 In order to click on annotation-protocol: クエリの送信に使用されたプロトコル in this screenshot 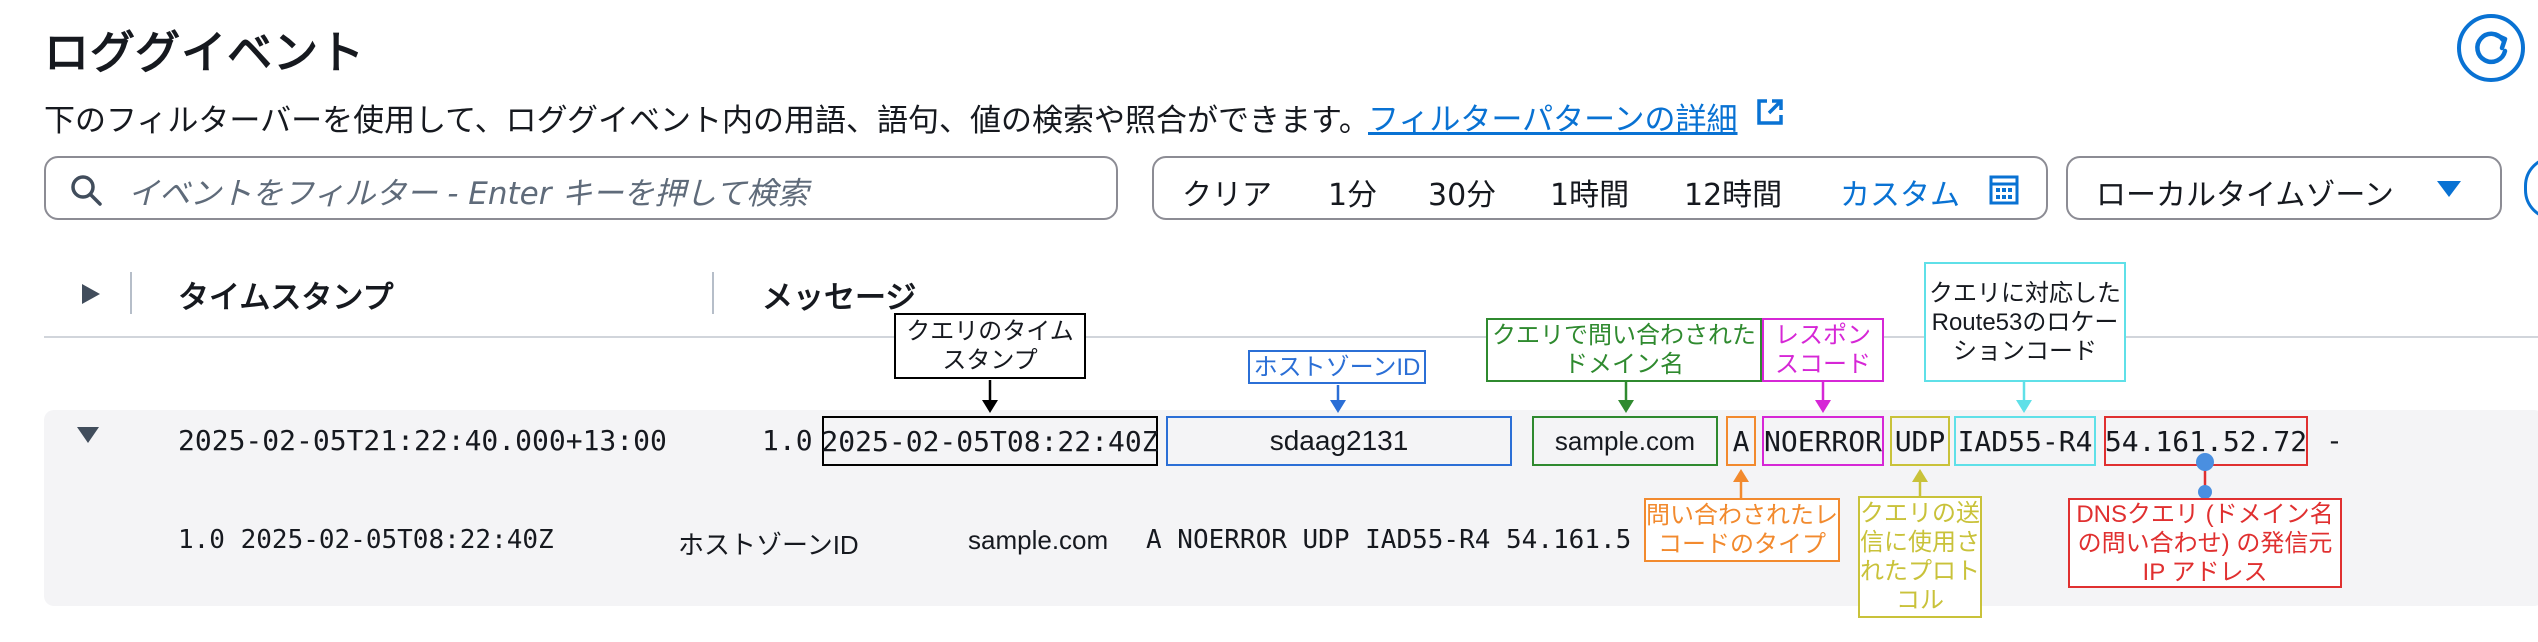, I will do `click(1920, 557)`.